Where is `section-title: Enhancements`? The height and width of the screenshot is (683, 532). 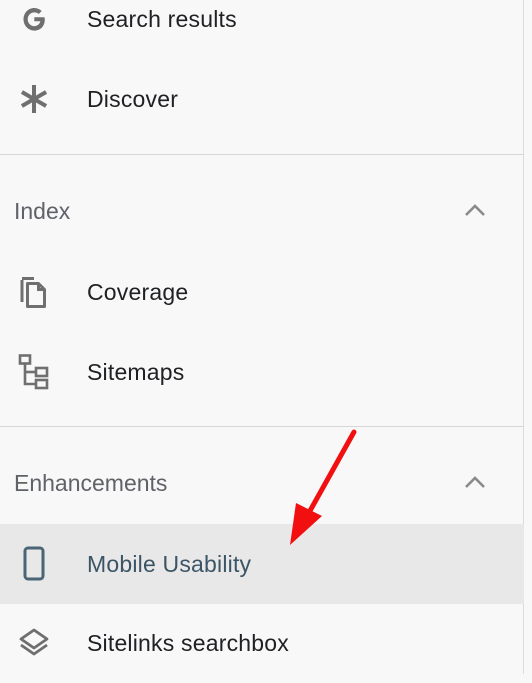 section-title: Enhancements is located at coordinates (91, 482).